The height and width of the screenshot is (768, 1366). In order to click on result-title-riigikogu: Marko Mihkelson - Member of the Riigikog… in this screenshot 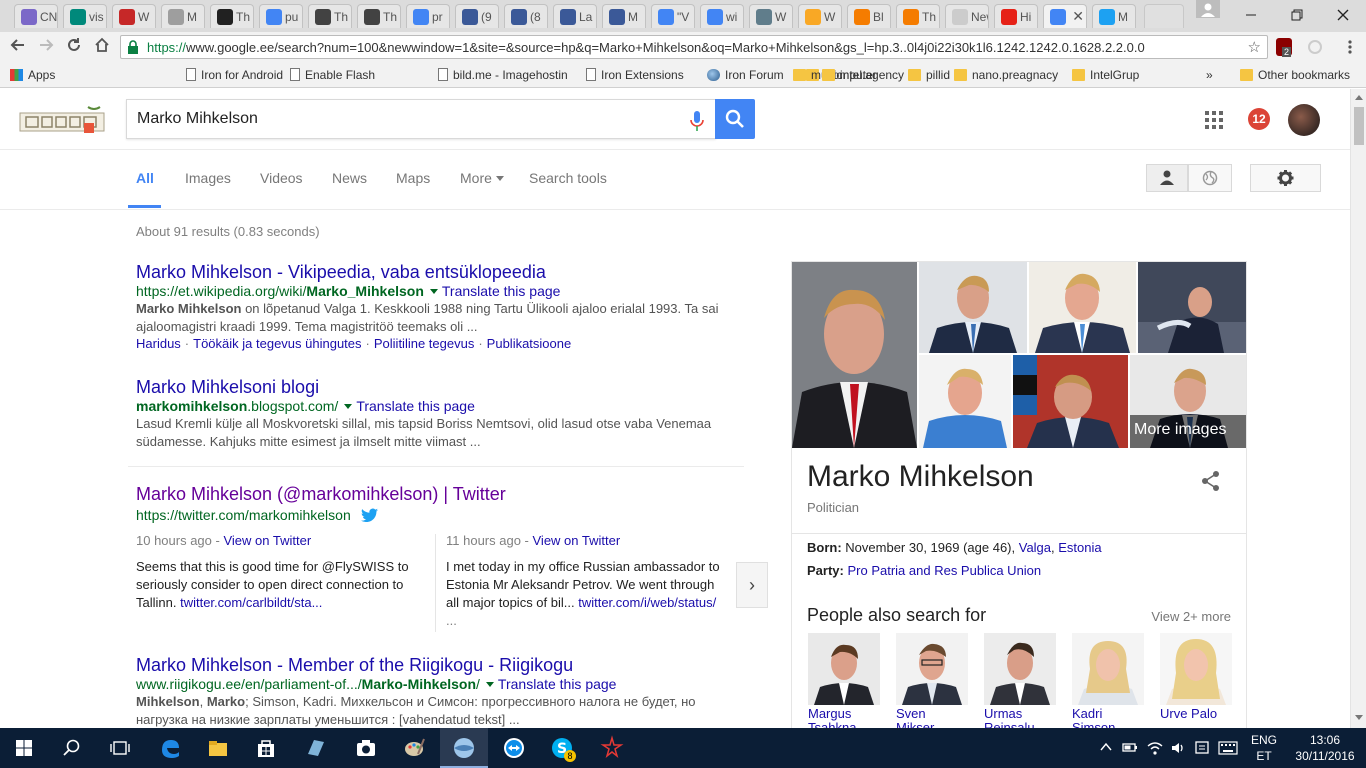, I will do `click(354, 665)`.